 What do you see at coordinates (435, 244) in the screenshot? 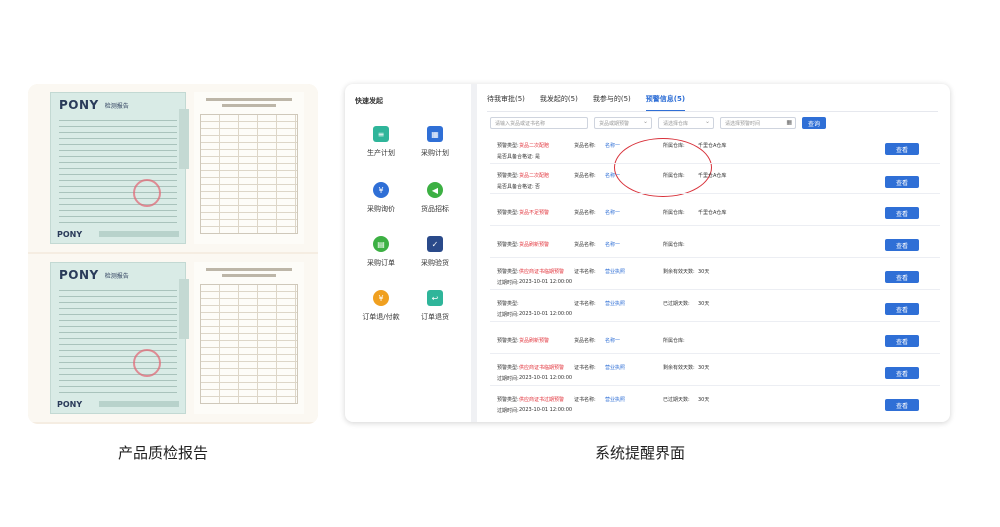
I see `shield-icon: ✓` at bounding box center [435, 244].